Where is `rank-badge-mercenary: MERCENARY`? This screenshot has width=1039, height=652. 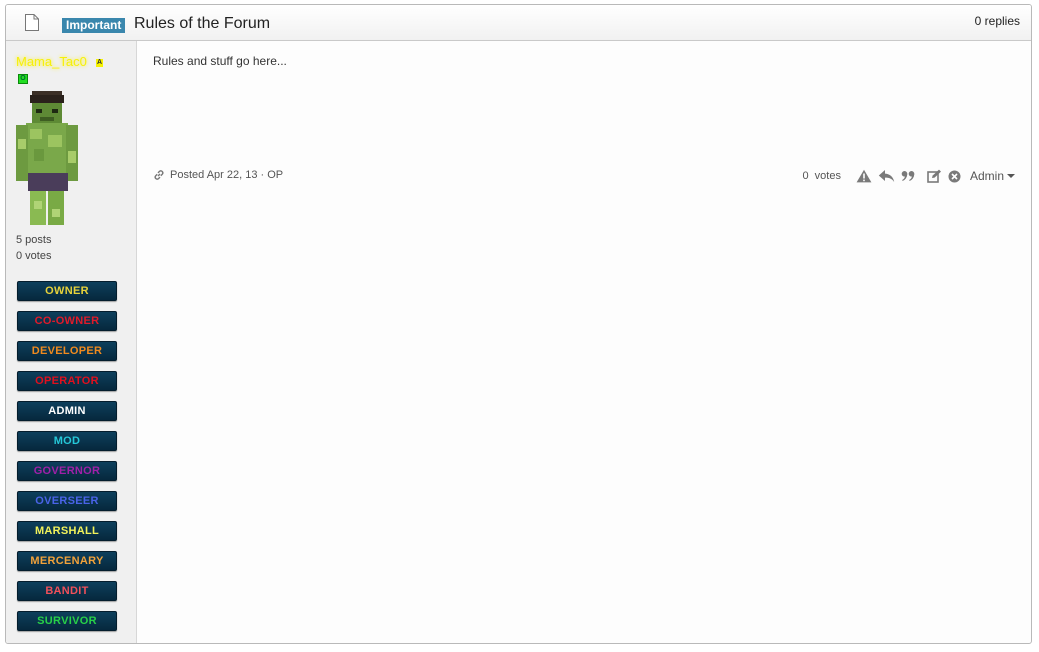 rank-badge-mercenary: MERCENARY is located at coordinates (67, 561).